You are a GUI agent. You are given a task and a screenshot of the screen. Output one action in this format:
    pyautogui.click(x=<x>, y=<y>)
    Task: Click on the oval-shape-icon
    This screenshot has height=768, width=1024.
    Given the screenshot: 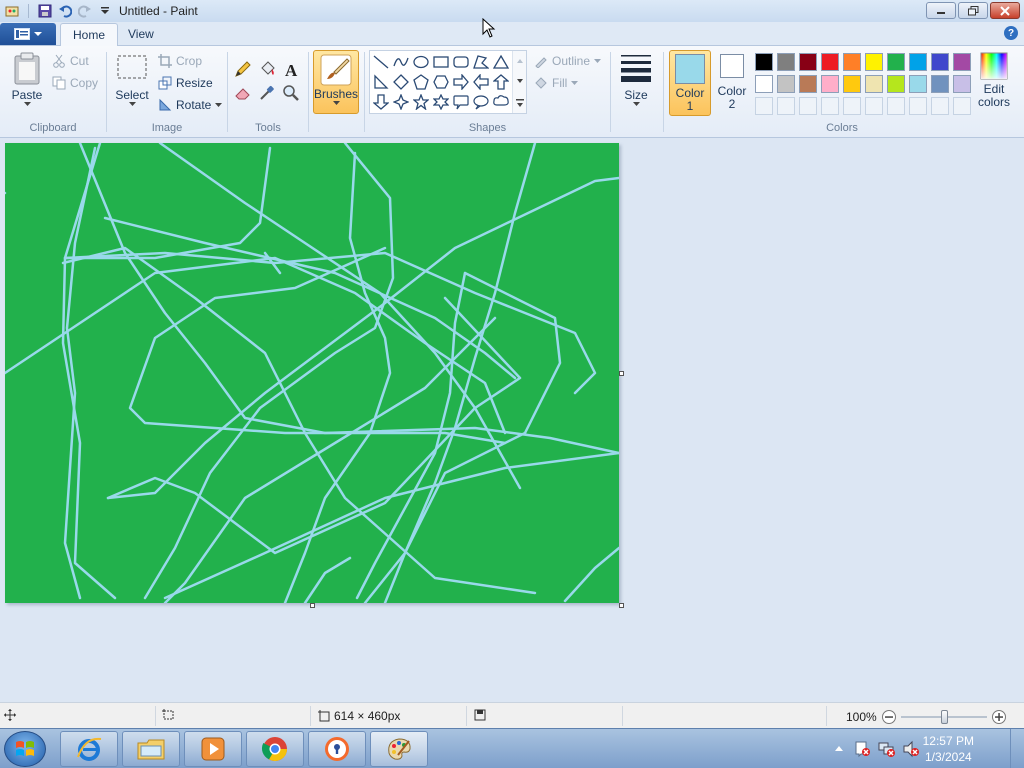 What is the action you would take?
    pyautogui.click(x=421, y=62)
    